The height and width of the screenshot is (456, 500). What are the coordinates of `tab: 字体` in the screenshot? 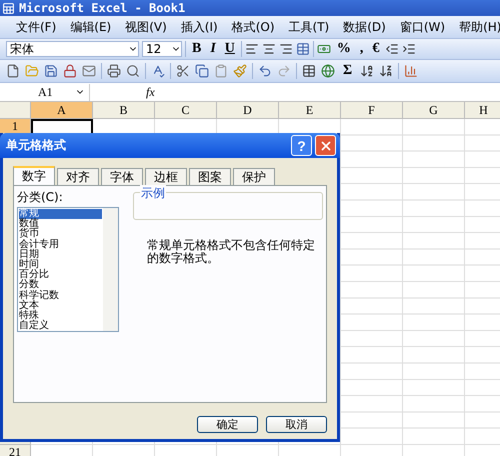 It's located at (122, 176).